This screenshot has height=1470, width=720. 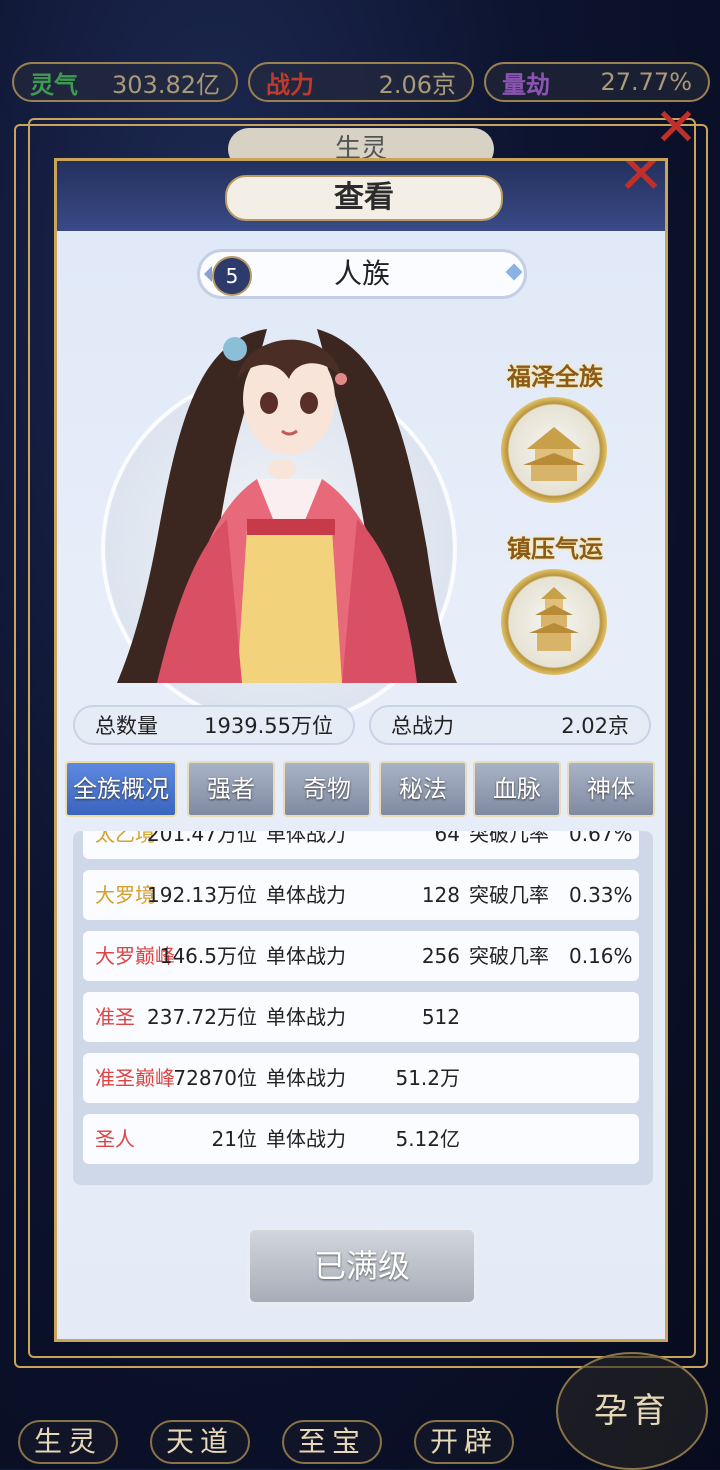 What do you see at coordinates (440, 895) in the screenshot?
I see `power-value: 128` at bounding box center [440, 895].